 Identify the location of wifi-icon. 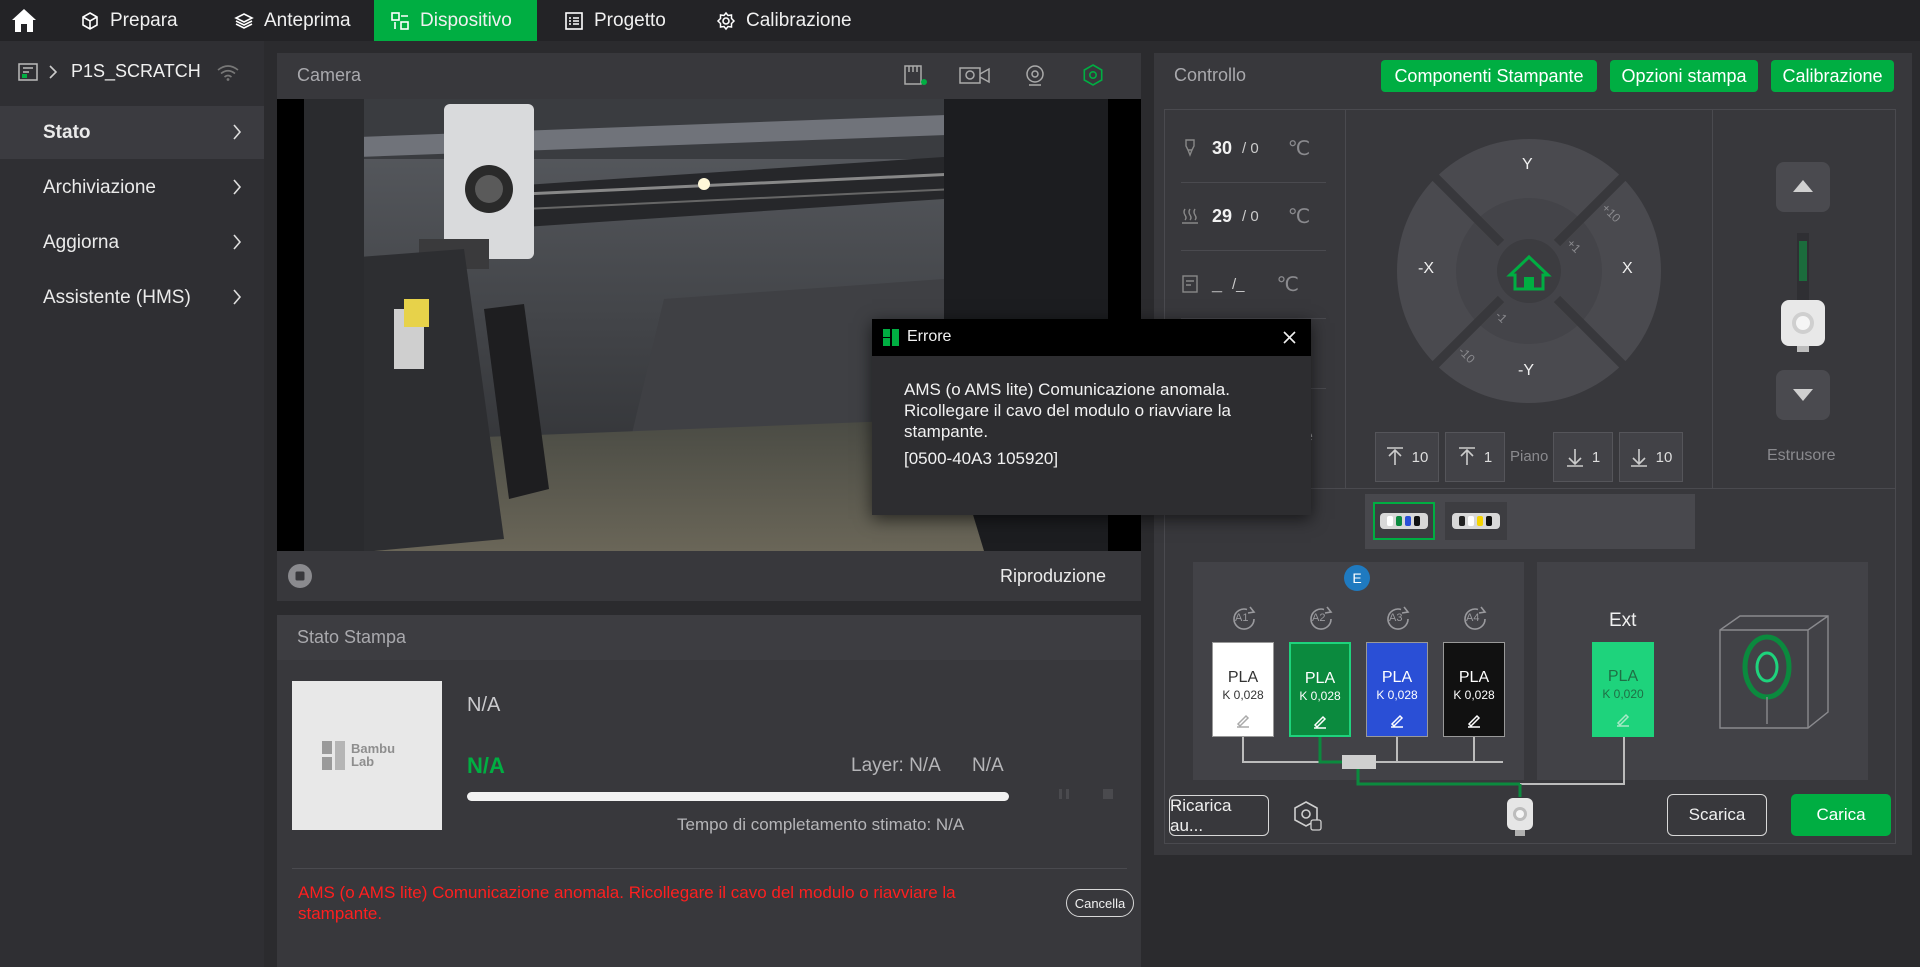
(228, 73).